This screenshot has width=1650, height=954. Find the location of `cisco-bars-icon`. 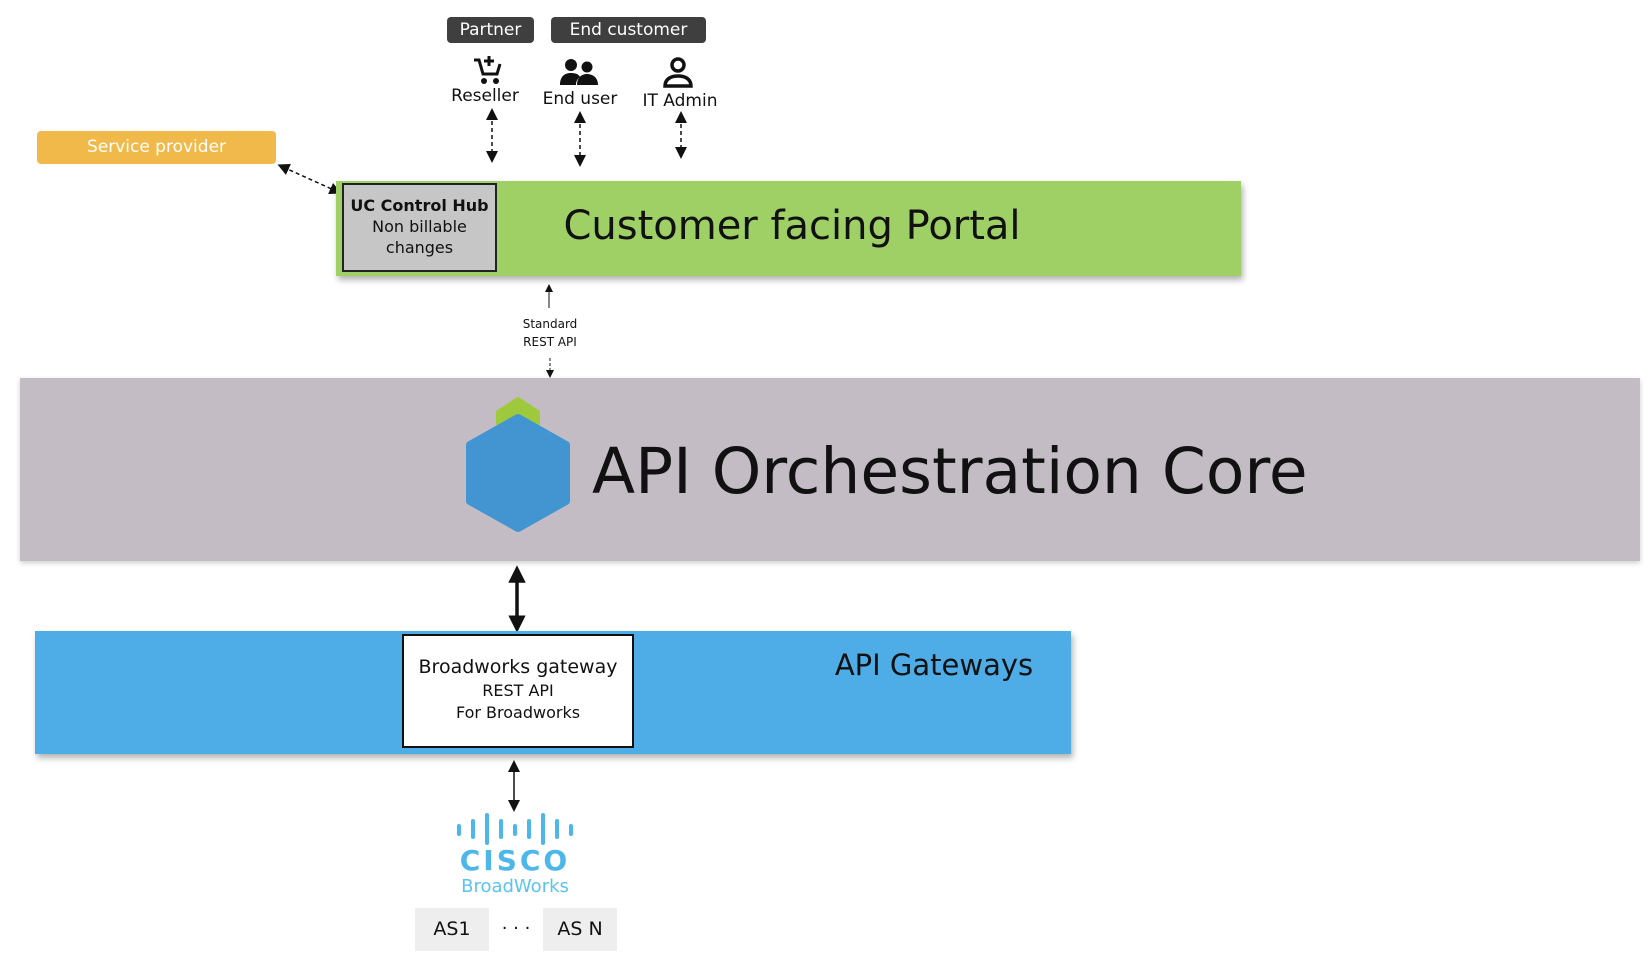

cisco-bars-icon is located at coordinates (515, 829).